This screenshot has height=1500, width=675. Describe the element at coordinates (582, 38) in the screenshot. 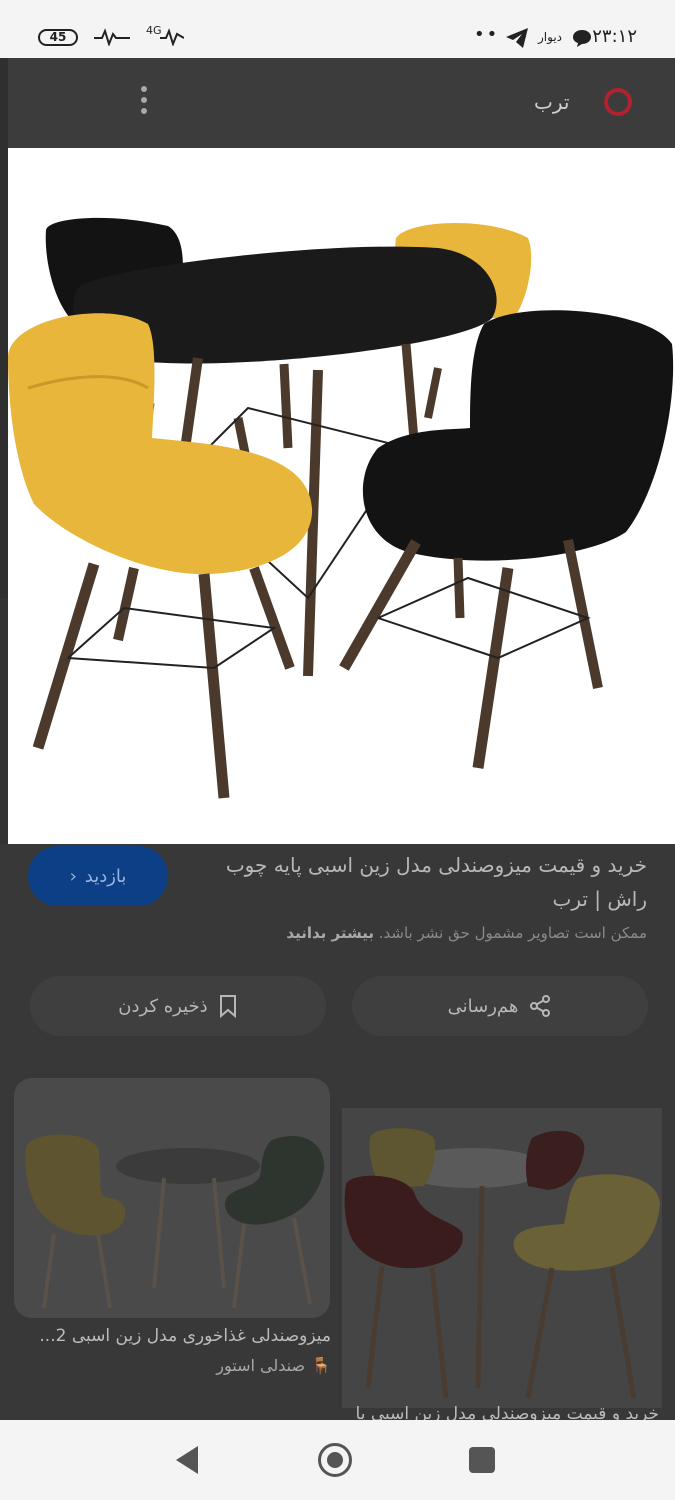

I see `chat-bubble-icon` at that location.